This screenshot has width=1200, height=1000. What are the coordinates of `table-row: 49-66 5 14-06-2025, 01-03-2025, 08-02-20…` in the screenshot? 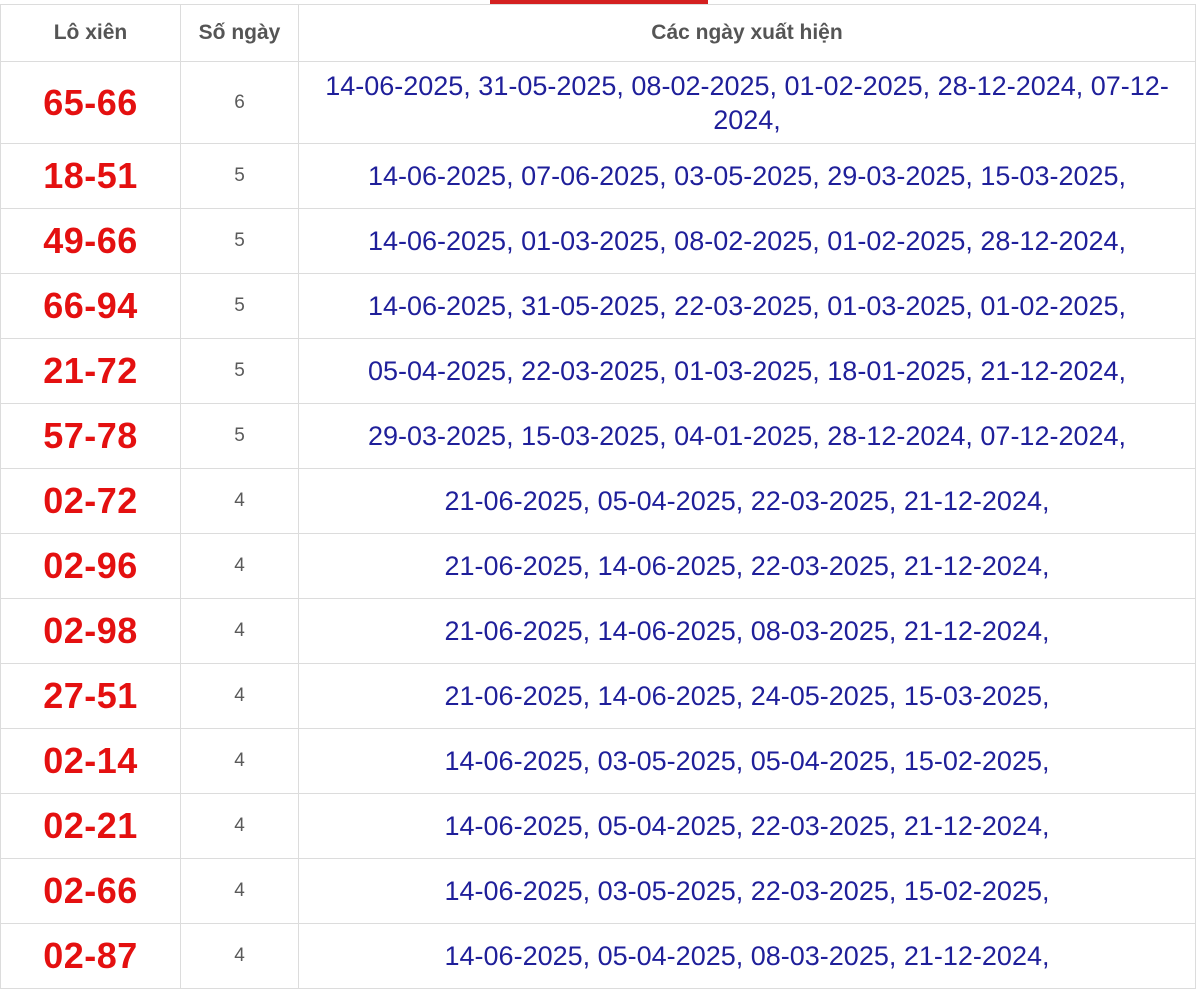 It's located at (598, 241).